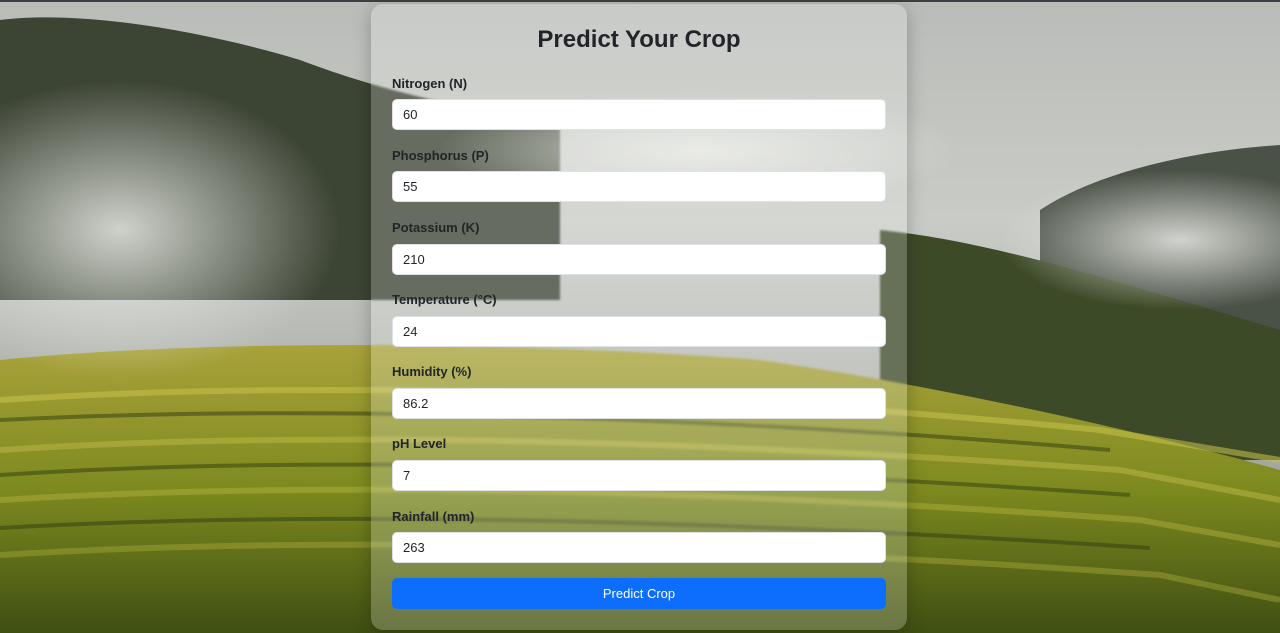  I want to click on phosphorus-label: Phosphorus (P), so click(440, 155).